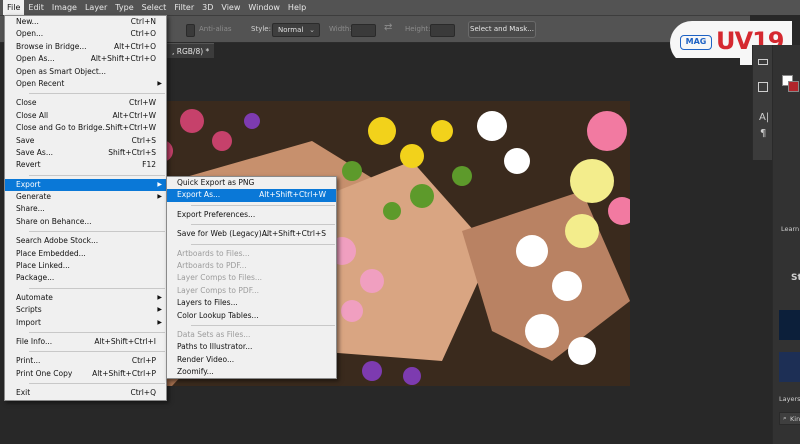 This screenshot has width=800, height=444. What do you see at coordinates (363, 30) in the screenshot?
I see `width-input` at bounding box center [363, 30].